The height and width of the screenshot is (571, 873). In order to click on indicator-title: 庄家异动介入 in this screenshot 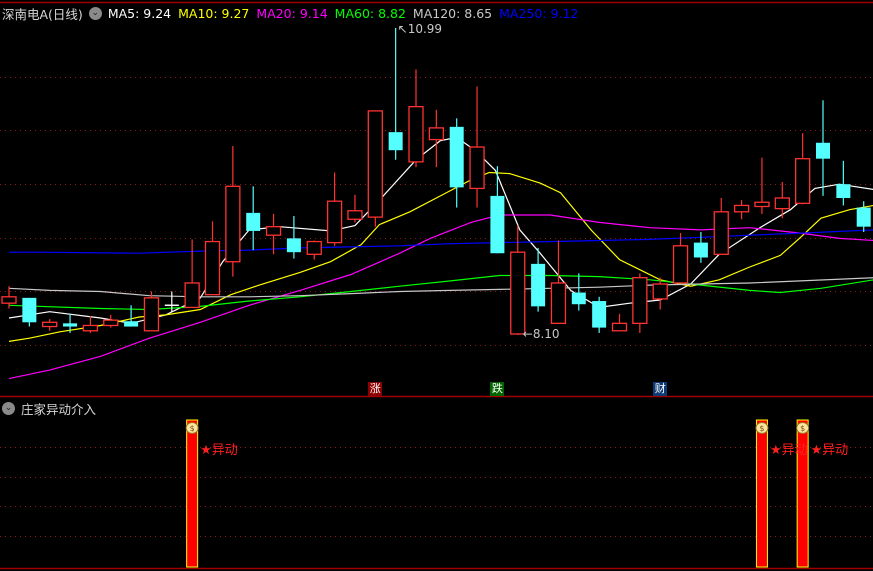, I will do `click(59, 409)`.